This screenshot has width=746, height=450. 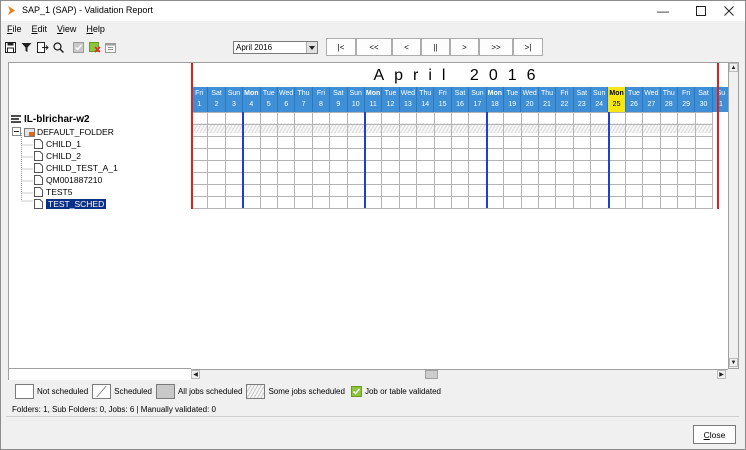 I want to click on legend-all-jobs-label: All jobs scheduled, so click(x=210, y=391).